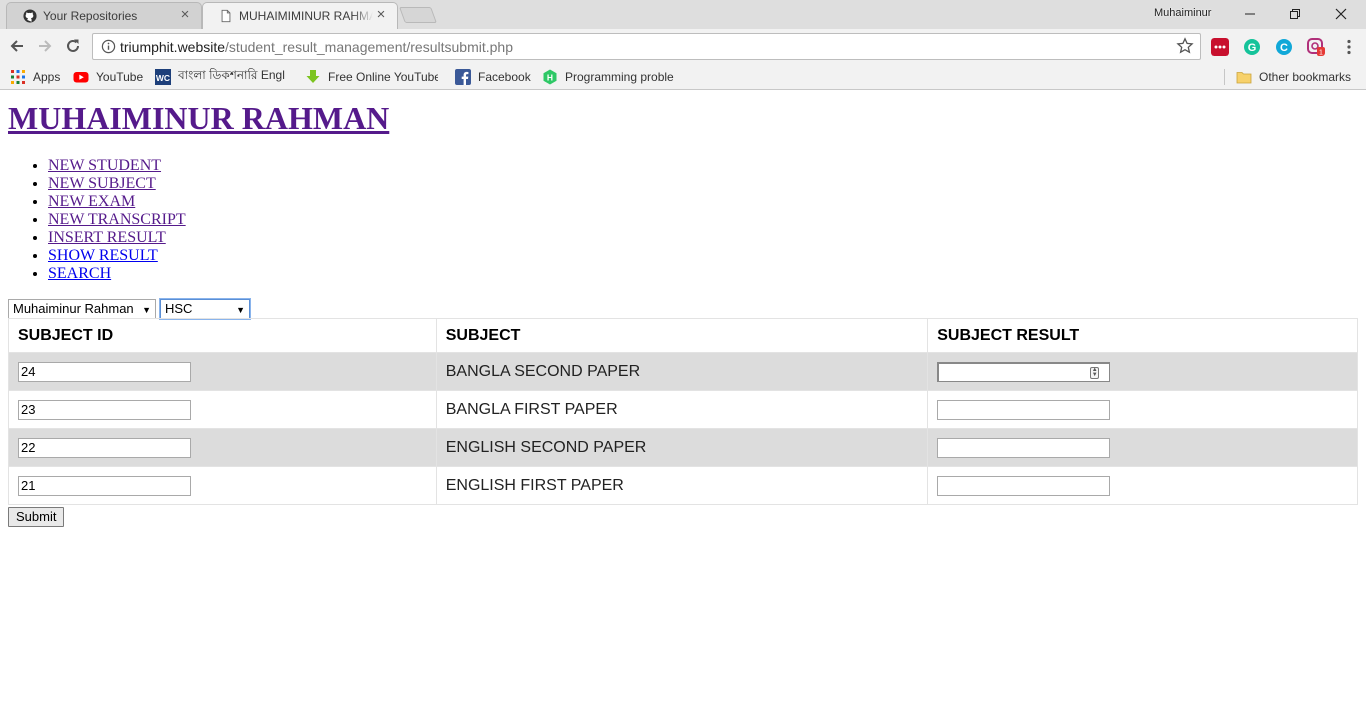 This screenshot has height=728, width=1366. What do you see at coordinates (1182, 13) in the screenshot?
I see `profile-name: Muhaiminur` at bounding box center [1182, 13].